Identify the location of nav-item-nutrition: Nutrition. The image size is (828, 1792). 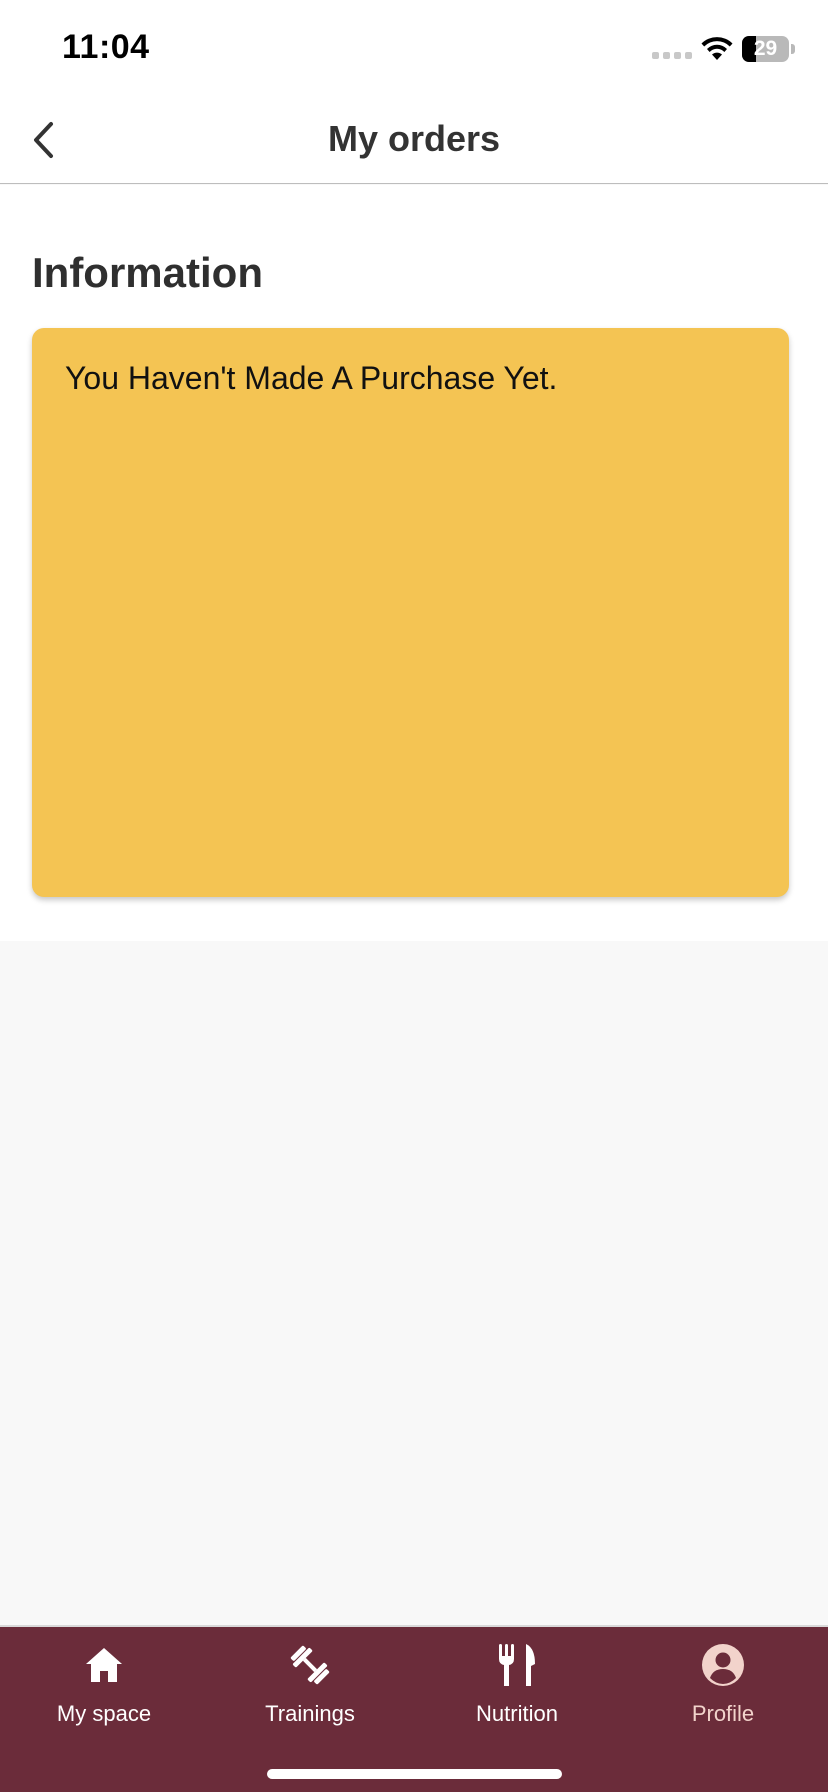
(517, 1689).